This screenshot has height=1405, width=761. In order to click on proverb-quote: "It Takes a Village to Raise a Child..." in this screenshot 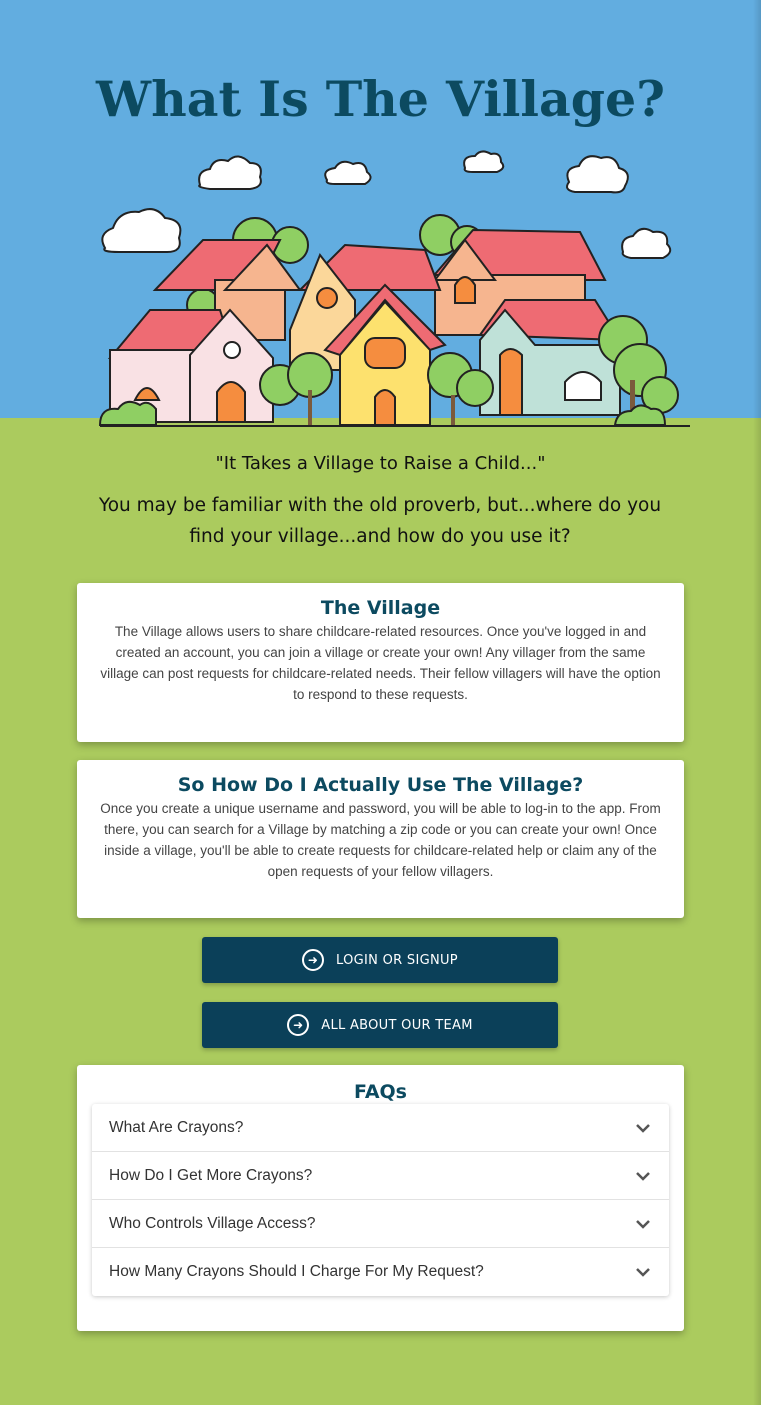, I will do `click(380, 463)`.